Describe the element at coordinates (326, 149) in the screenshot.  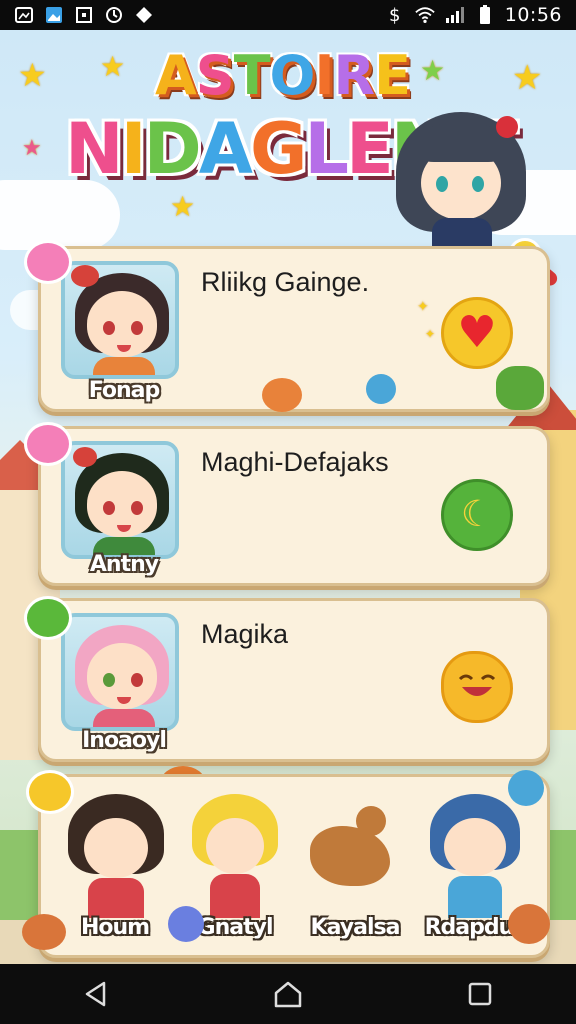
I see `logo-letter: L` at that location.